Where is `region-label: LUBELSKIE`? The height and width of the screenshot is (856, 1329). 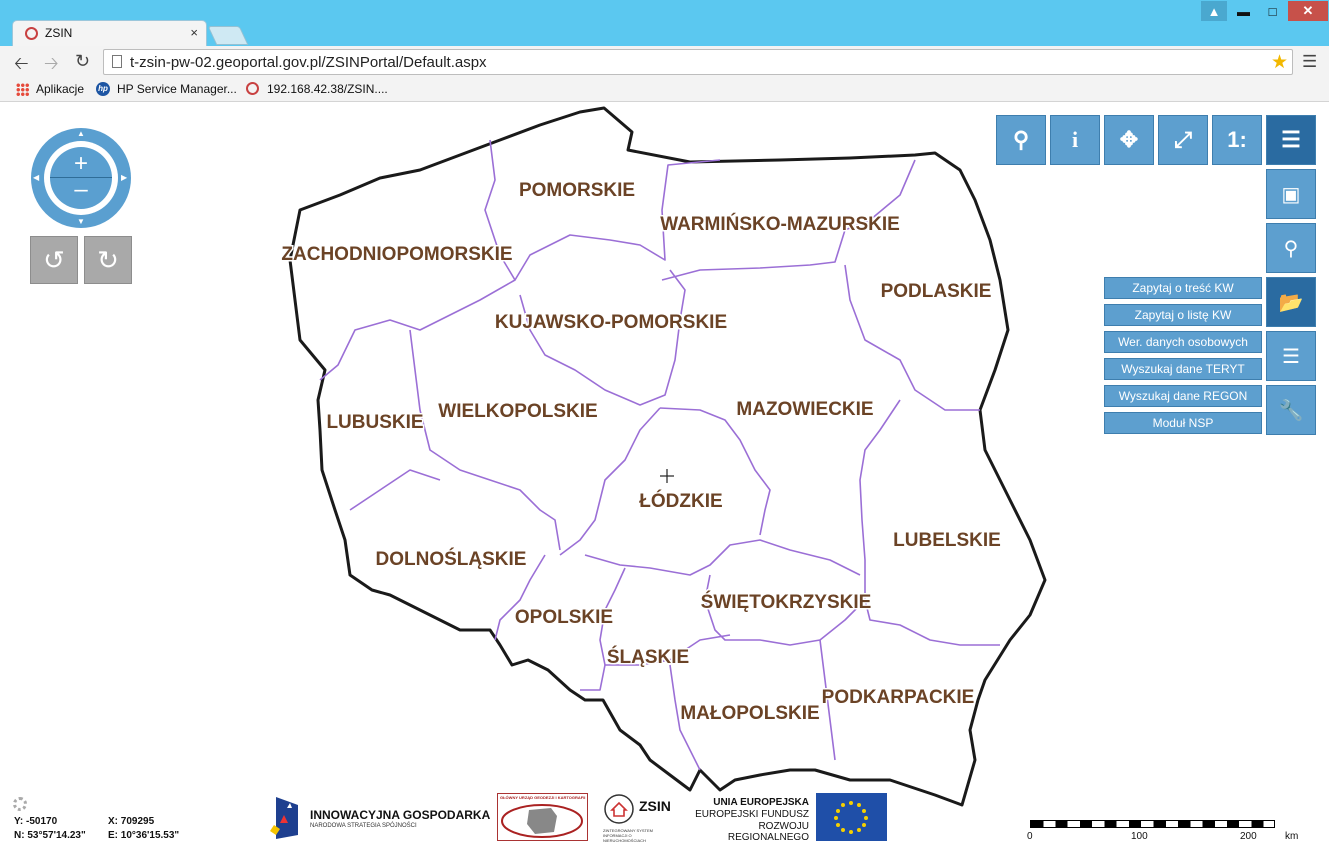 region-label: LUBELSKIE is located at coordinates (947, 540).